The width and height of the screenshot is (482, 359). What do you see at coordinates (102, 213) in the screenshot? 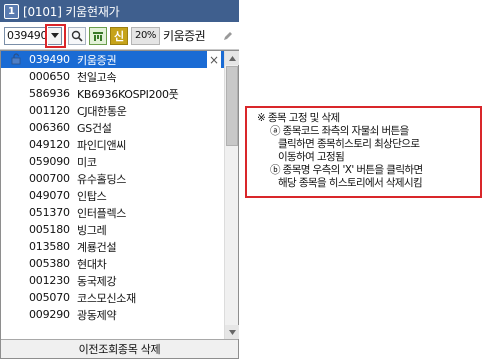
I see `history-name: 인터플렉스` at bounding box center [102, 213].